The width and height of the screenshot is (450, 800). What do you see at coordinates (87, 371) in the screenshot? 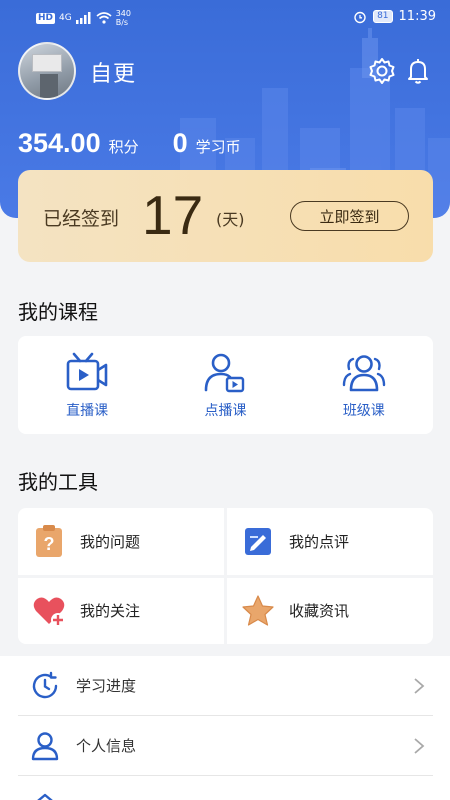
I see `live-tv-icon` at bounding box center [87, 371].